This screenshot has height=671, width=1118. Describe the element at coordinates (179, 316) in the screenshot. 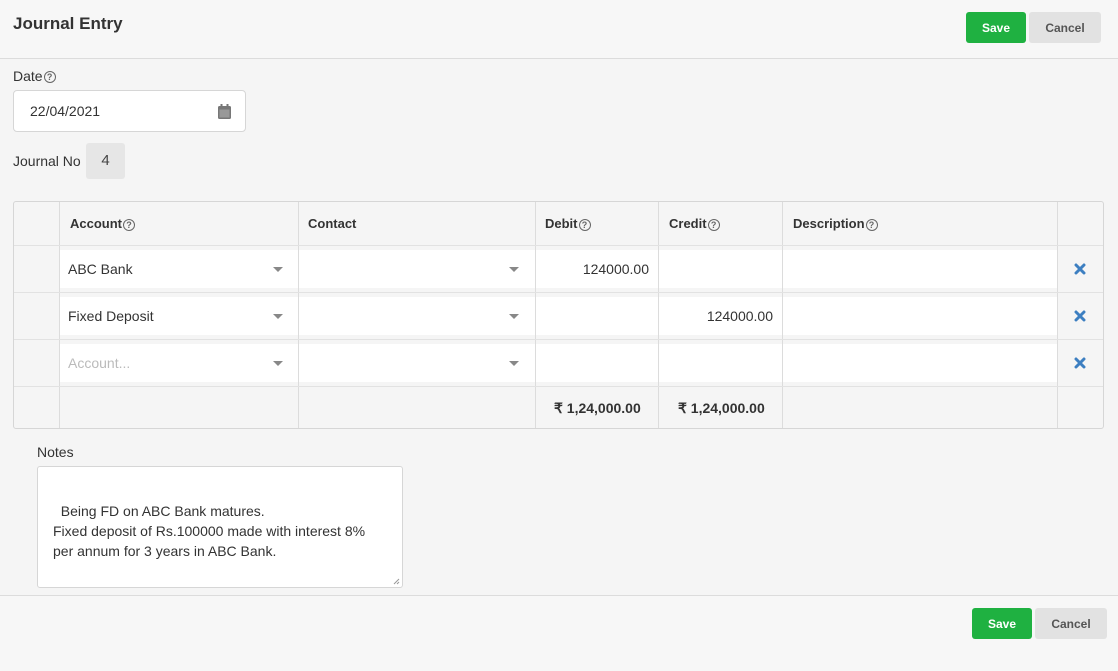

I see `account-select: Fixed Deposit` at that location.